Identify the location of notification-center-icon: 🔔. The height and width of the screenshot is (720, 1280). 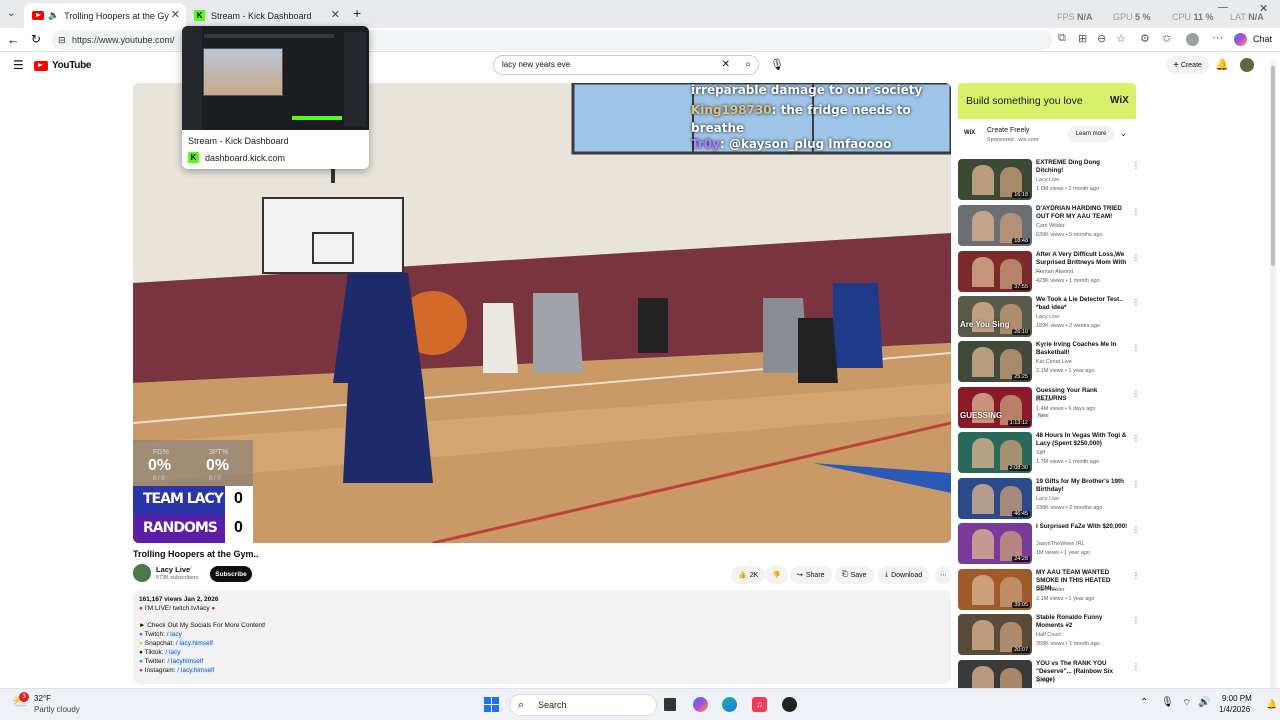
(1271, 704).